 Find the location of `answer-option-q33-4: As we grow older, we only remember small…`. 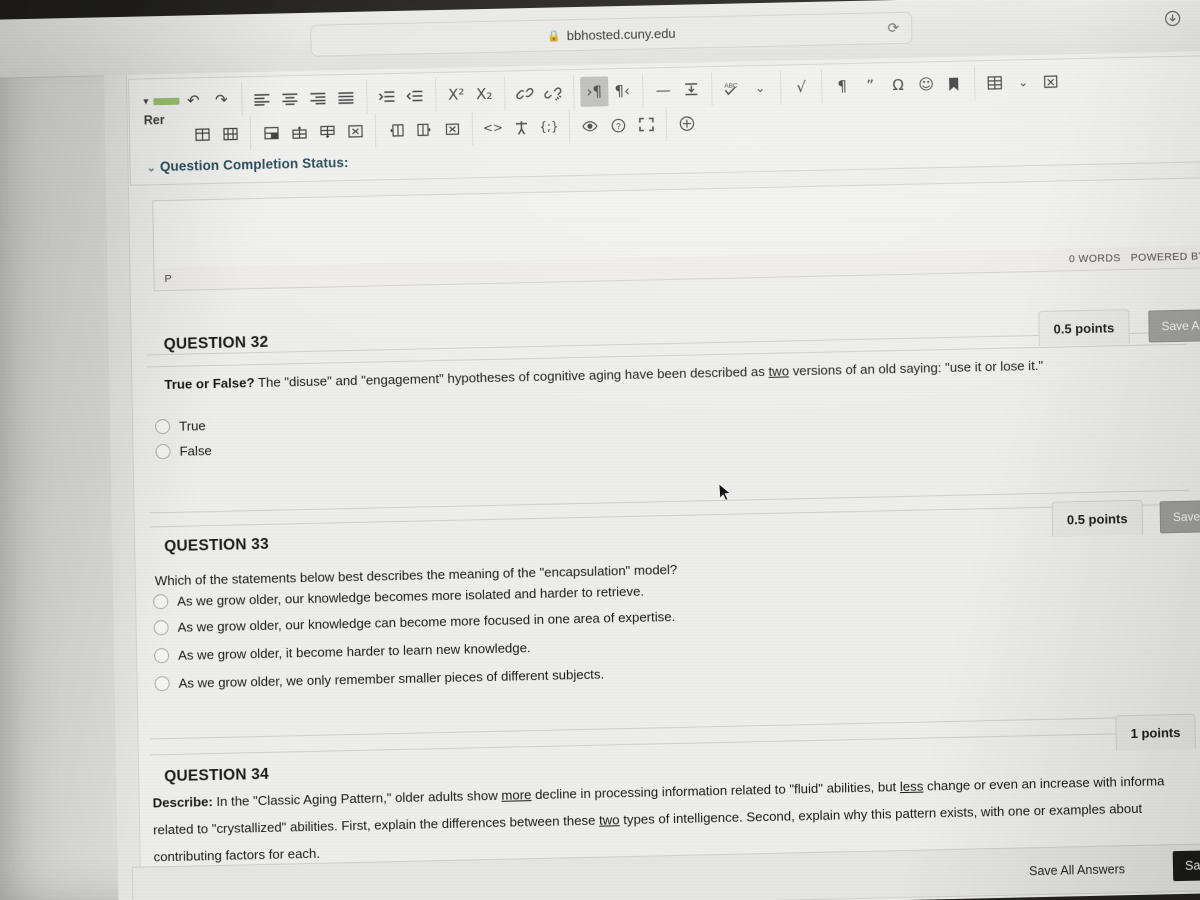

answer-option-q33-4: As we grow older, we only remember small… is located at coordinates (379, 679).